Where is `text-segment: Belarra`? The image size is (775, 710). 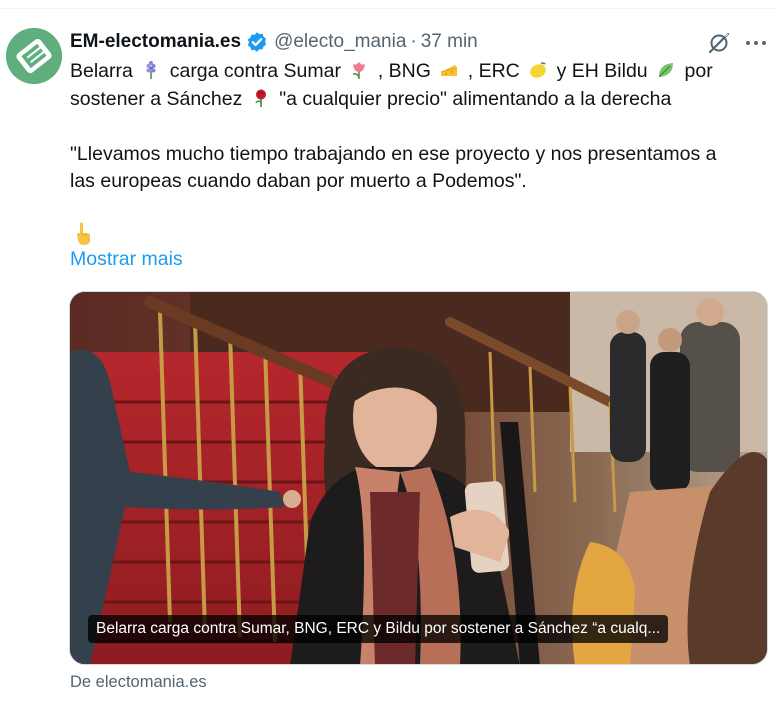
text-segment: Belarra is located at coordinates (101, 71).